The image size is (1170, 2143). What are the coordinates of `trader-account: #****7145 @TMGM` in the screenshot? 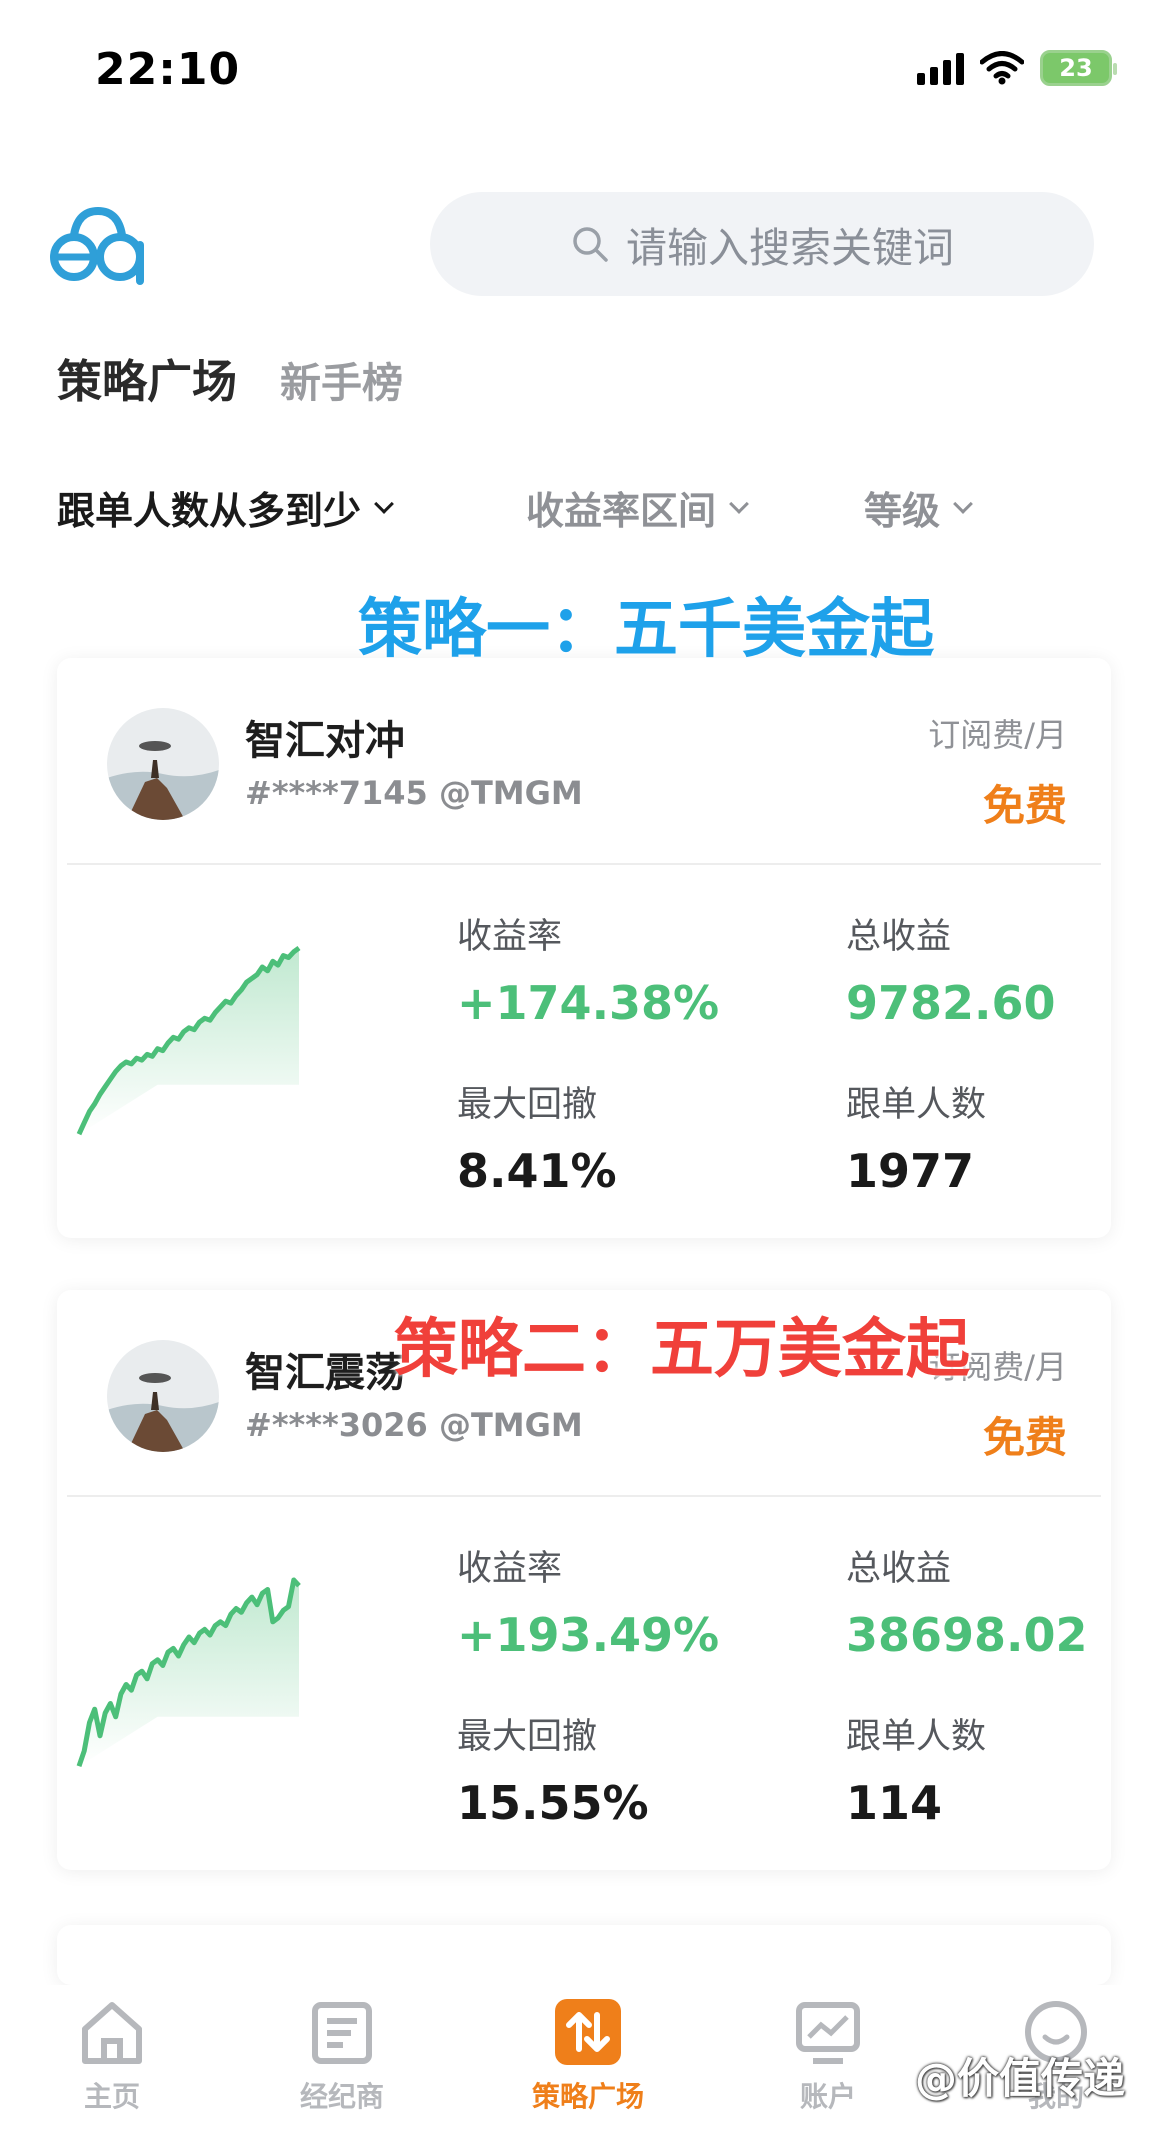 It's located at (414, 793).